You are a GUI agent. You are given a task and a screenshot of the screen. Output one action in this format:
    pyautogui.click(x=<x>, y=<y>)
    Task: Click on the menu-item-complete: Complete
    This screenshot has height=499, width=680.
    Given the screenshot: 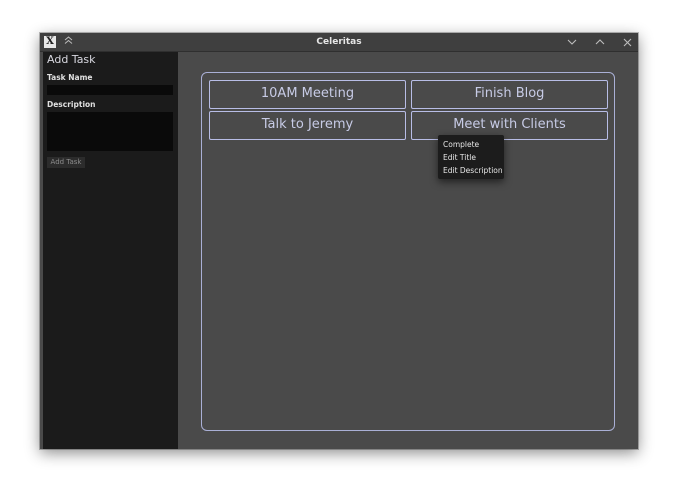 What is the action you would take?
    pyautogui.click(x=471, y=144)
    